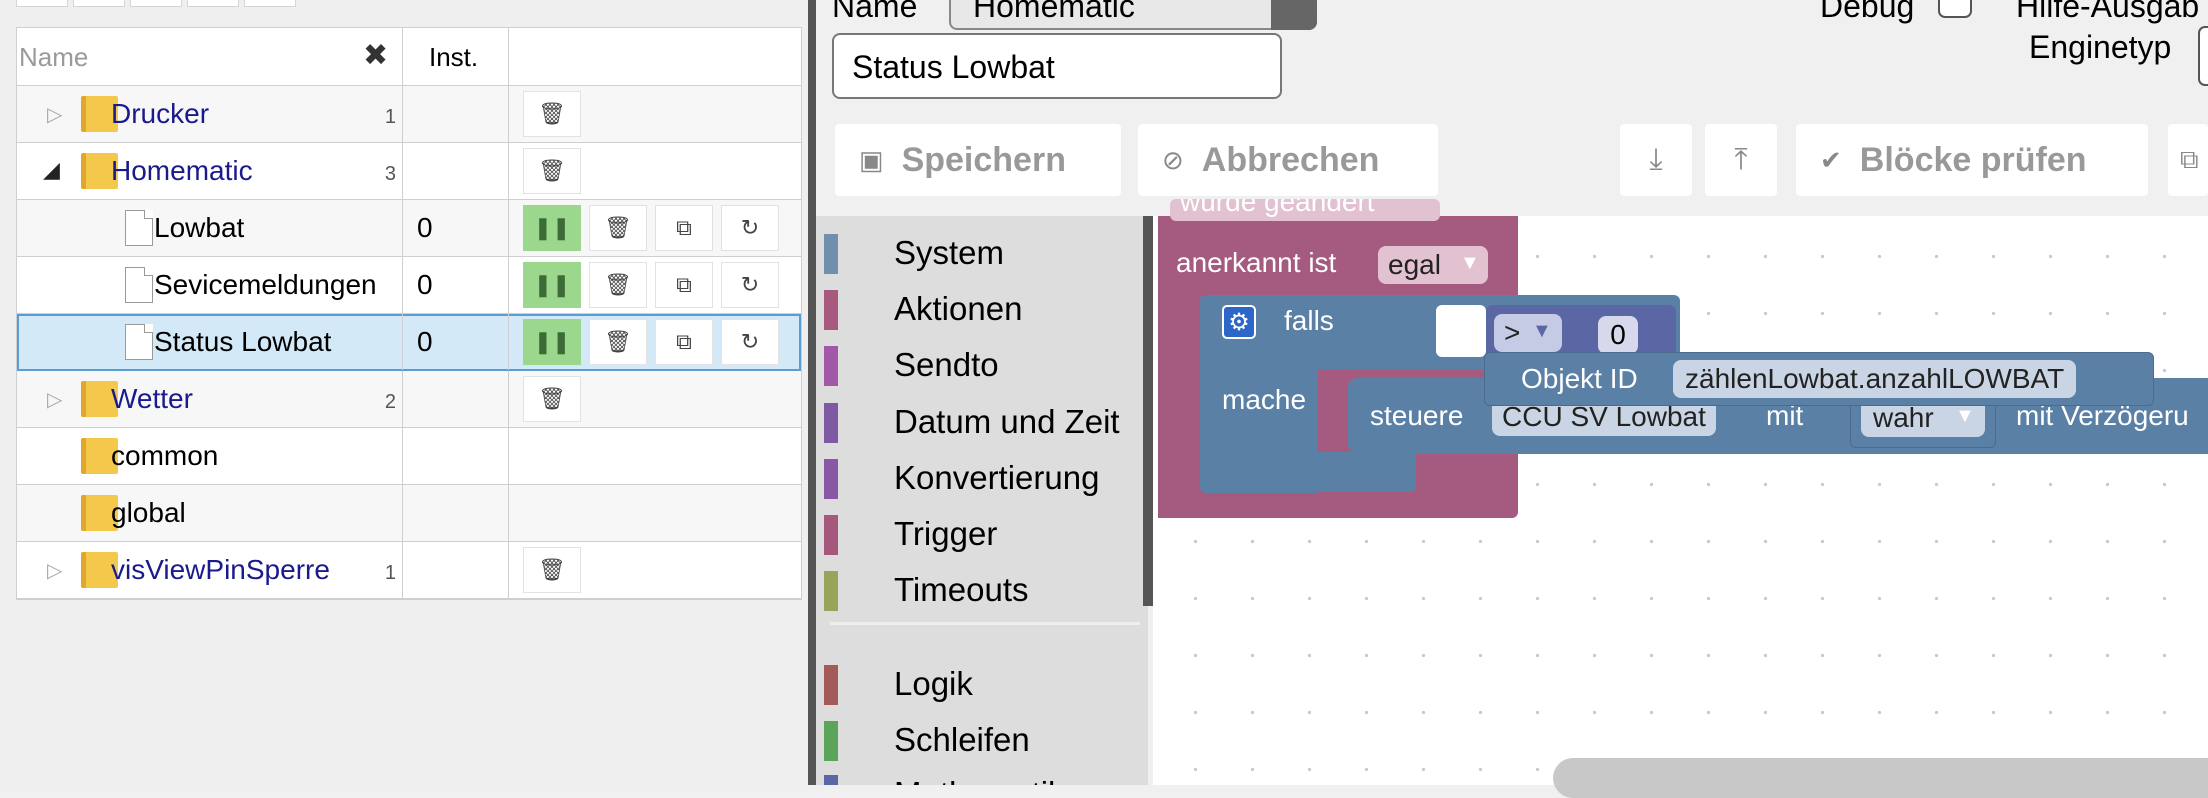  What do you see at coordinates (1239, 322) in the screenshot?
I see `gear-icon: ⚙` at bounding box center [1239, 322].